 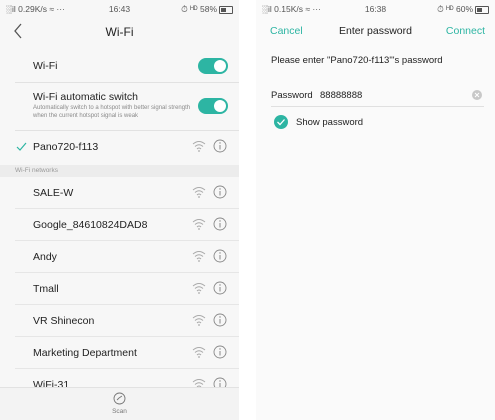 What do you see at coordinates (90, 225) in the screenshot?
I see `network-name: Google_84610824DAD8` at bounding box center [90, 225].